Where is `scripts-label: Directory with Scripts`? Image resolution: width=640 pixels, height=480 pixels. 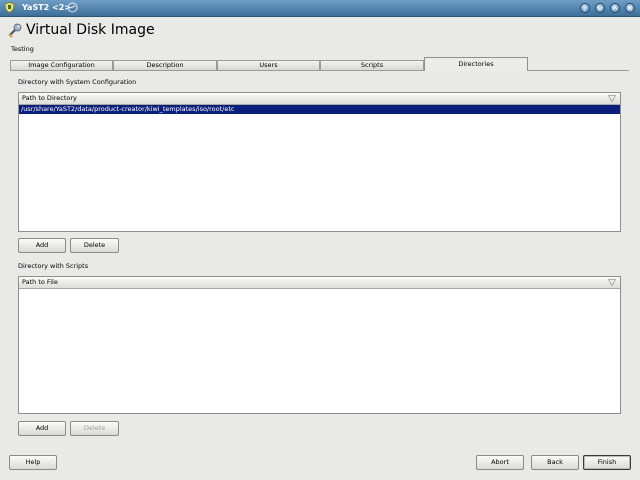
scripts-label: Directory with Scripts is located at coordinates (53, 266).